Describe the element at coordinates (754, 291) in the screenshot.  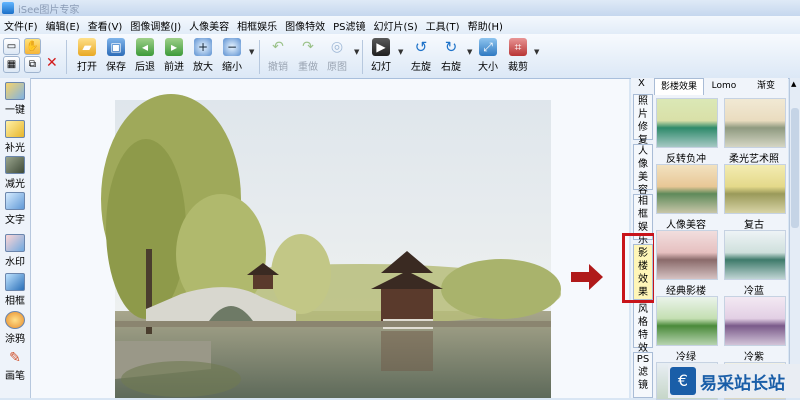
I see `effect-label: 冷蓝` at that location.